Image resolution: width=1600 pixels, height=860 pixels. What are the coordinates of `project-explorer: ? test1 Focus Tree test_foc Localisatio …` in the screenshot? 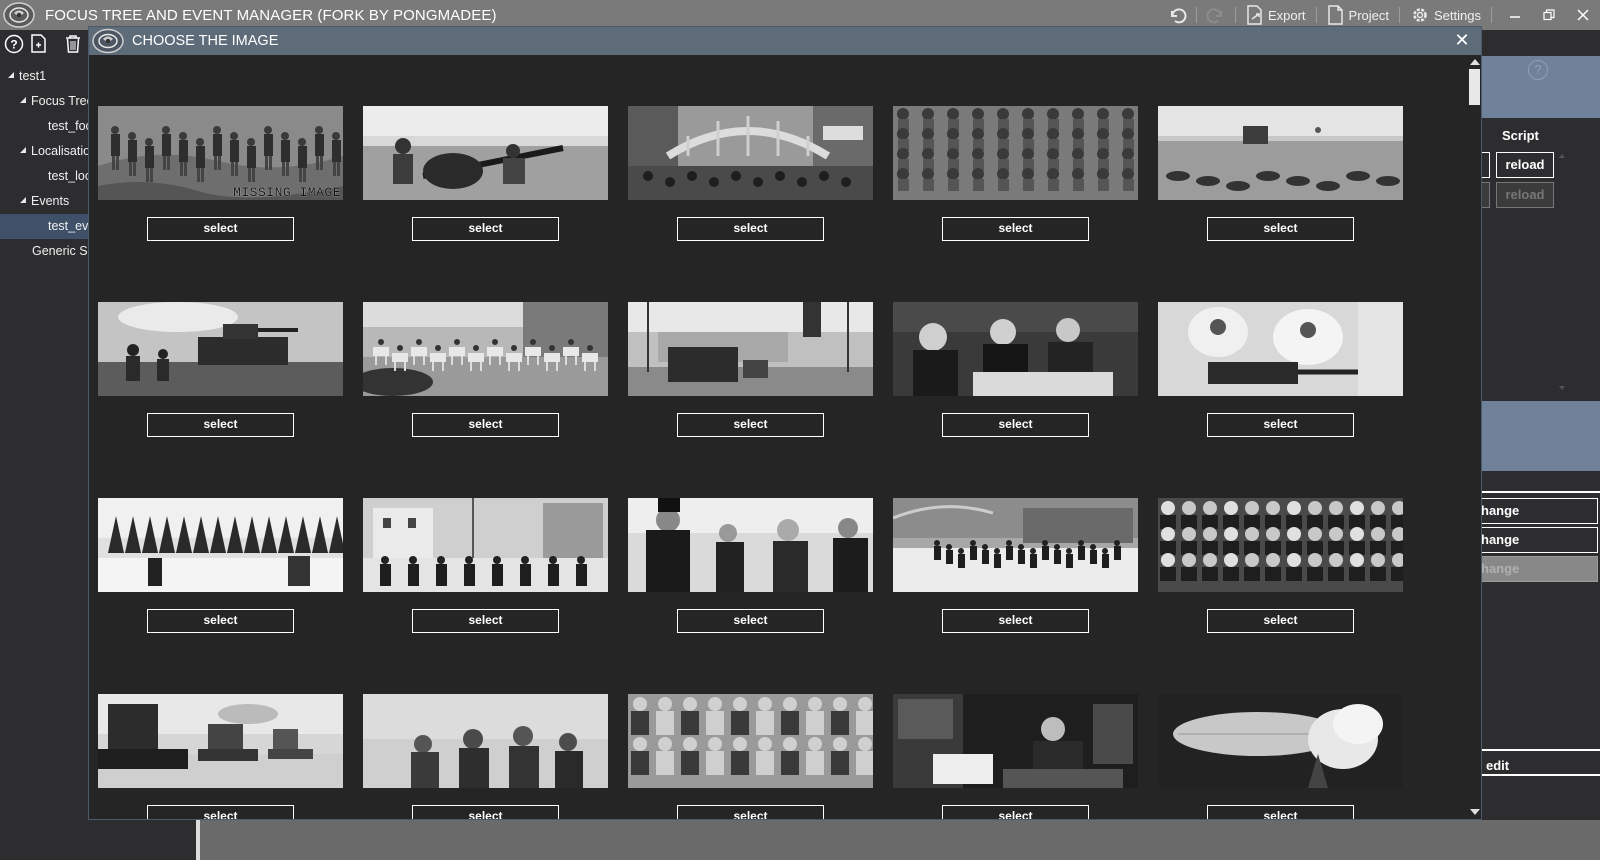 It's located at (45, 445).